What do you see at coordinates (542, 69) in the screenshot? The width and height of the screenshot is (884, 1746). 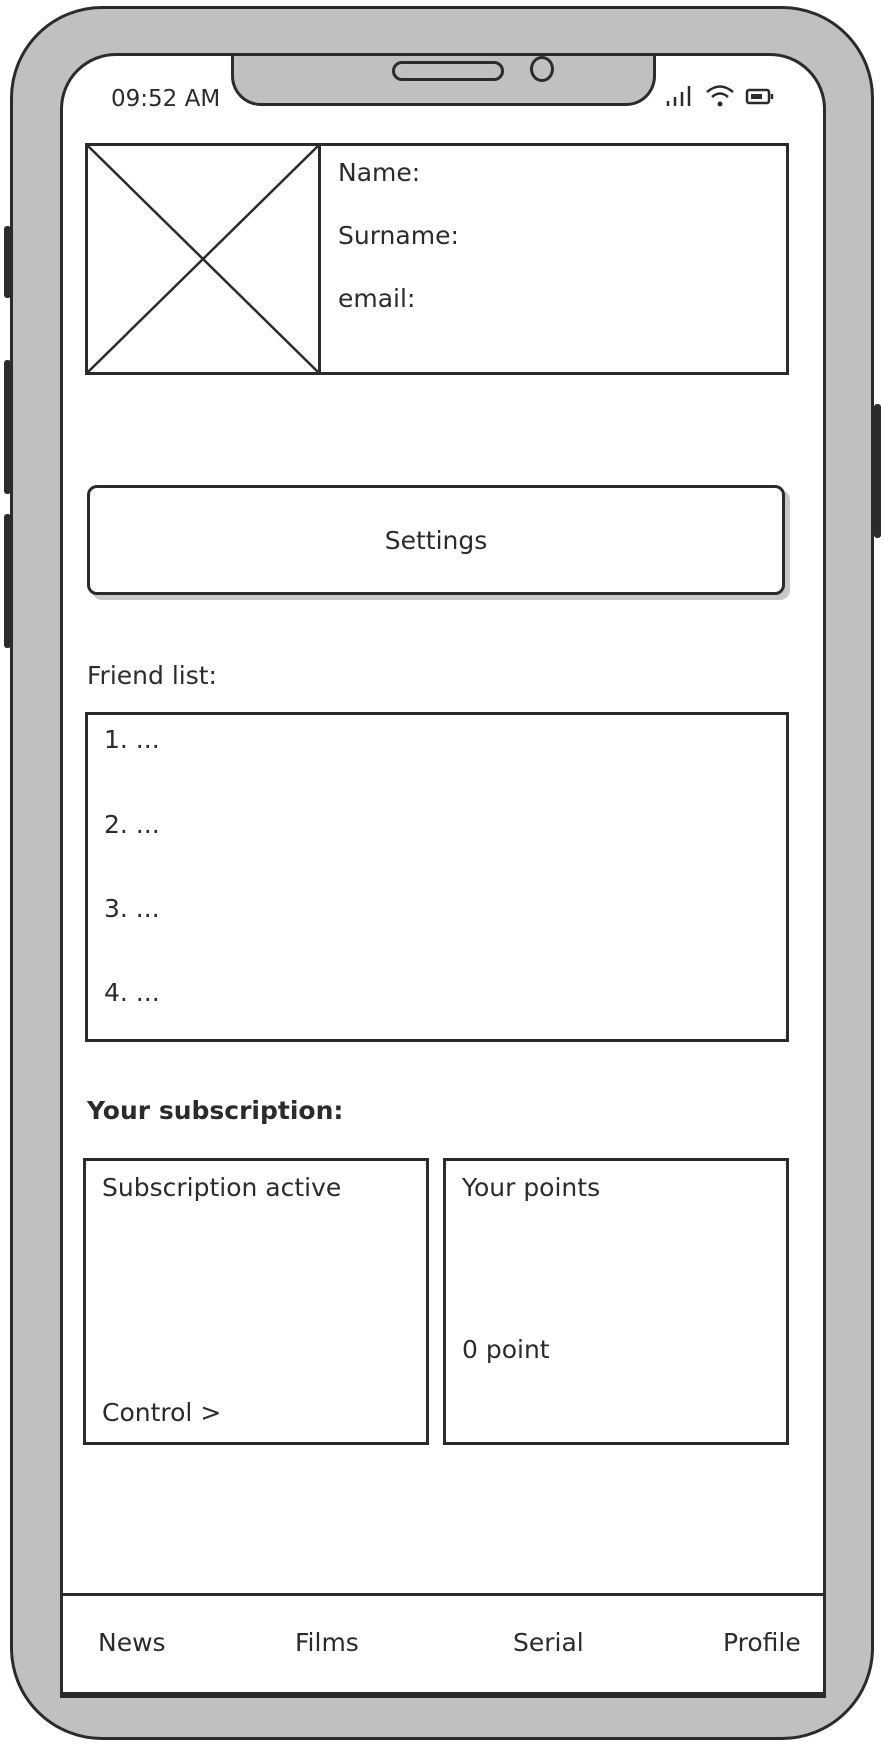 I see `front-camera` at bounding box center [542, 69].